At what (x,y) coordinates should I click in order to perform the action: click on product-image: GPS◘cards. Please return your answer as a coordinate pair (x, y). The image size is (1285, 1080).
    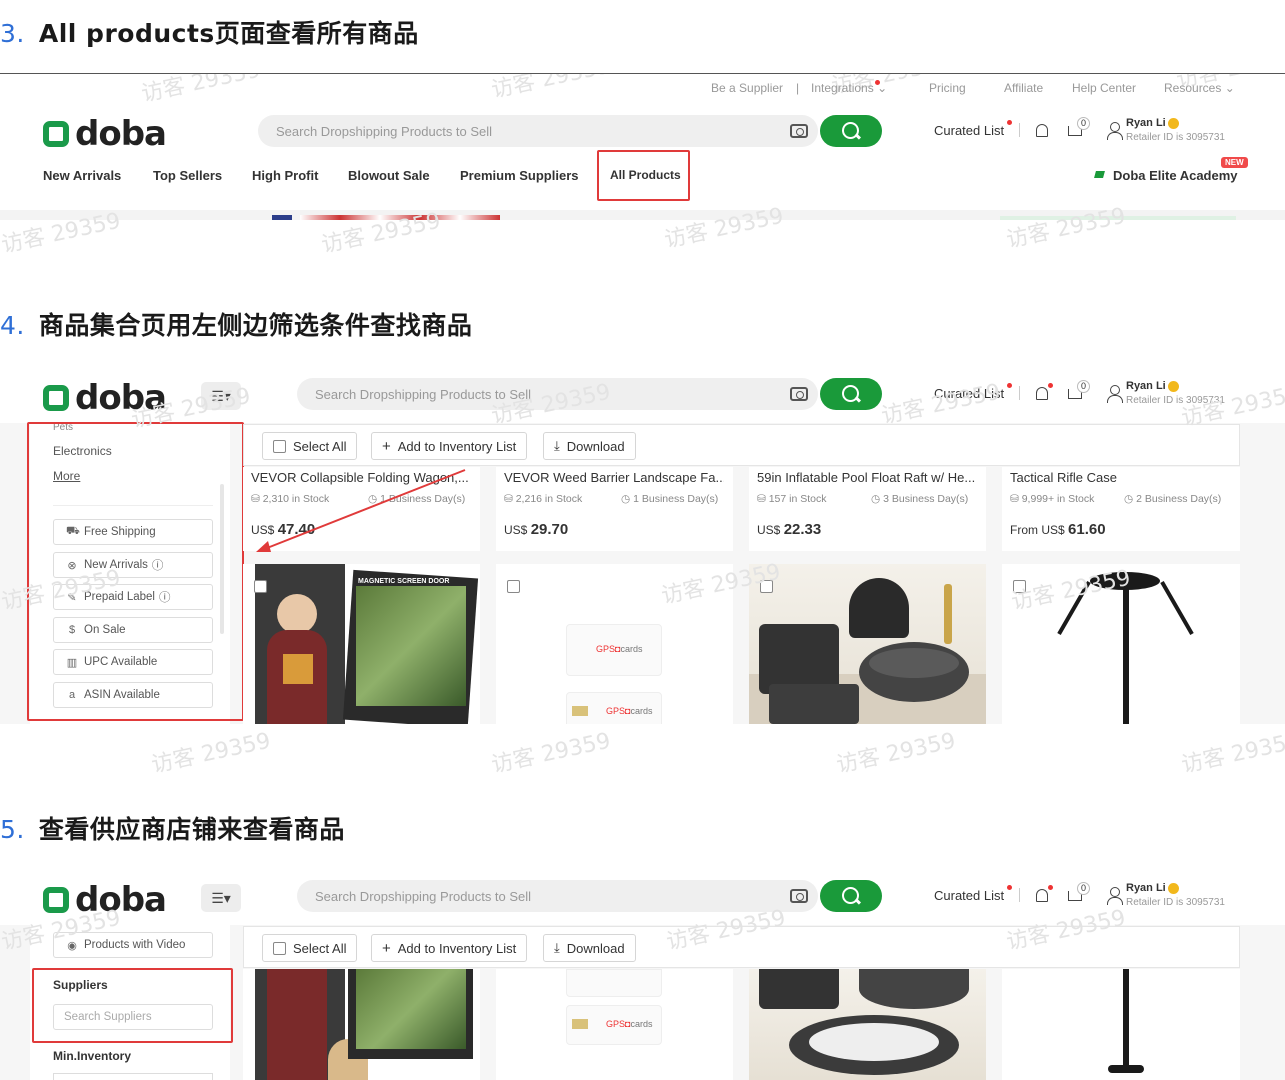
    Looking at the image, I should click on (614, 1024).